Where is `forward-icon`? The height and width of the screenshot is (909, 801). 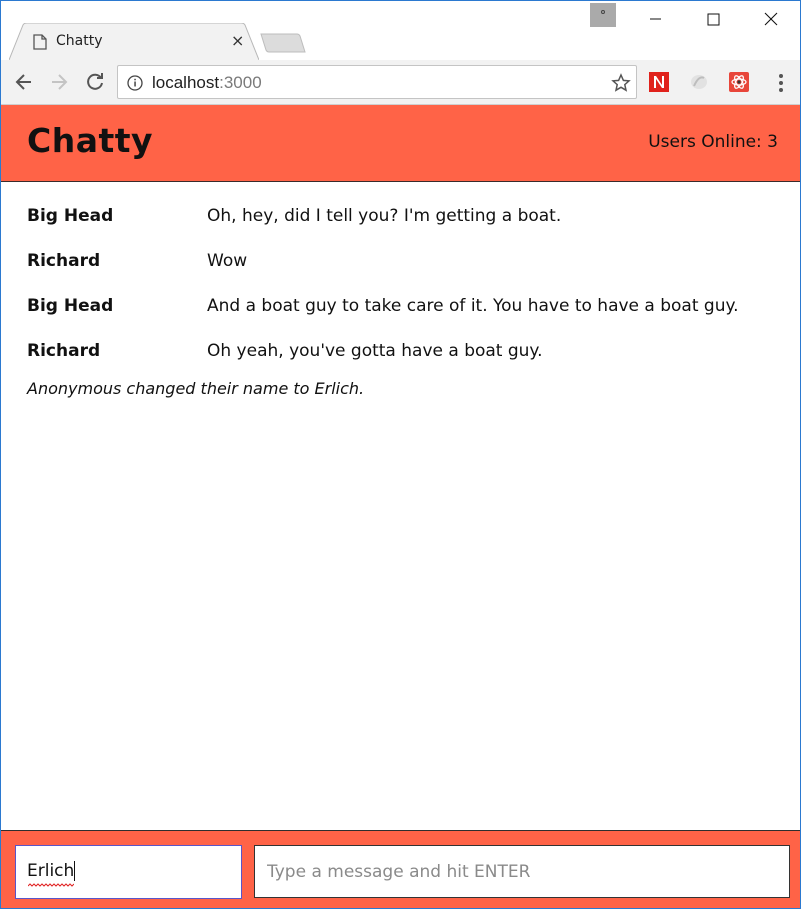
forward-icon is located at coordinates (59, 82).